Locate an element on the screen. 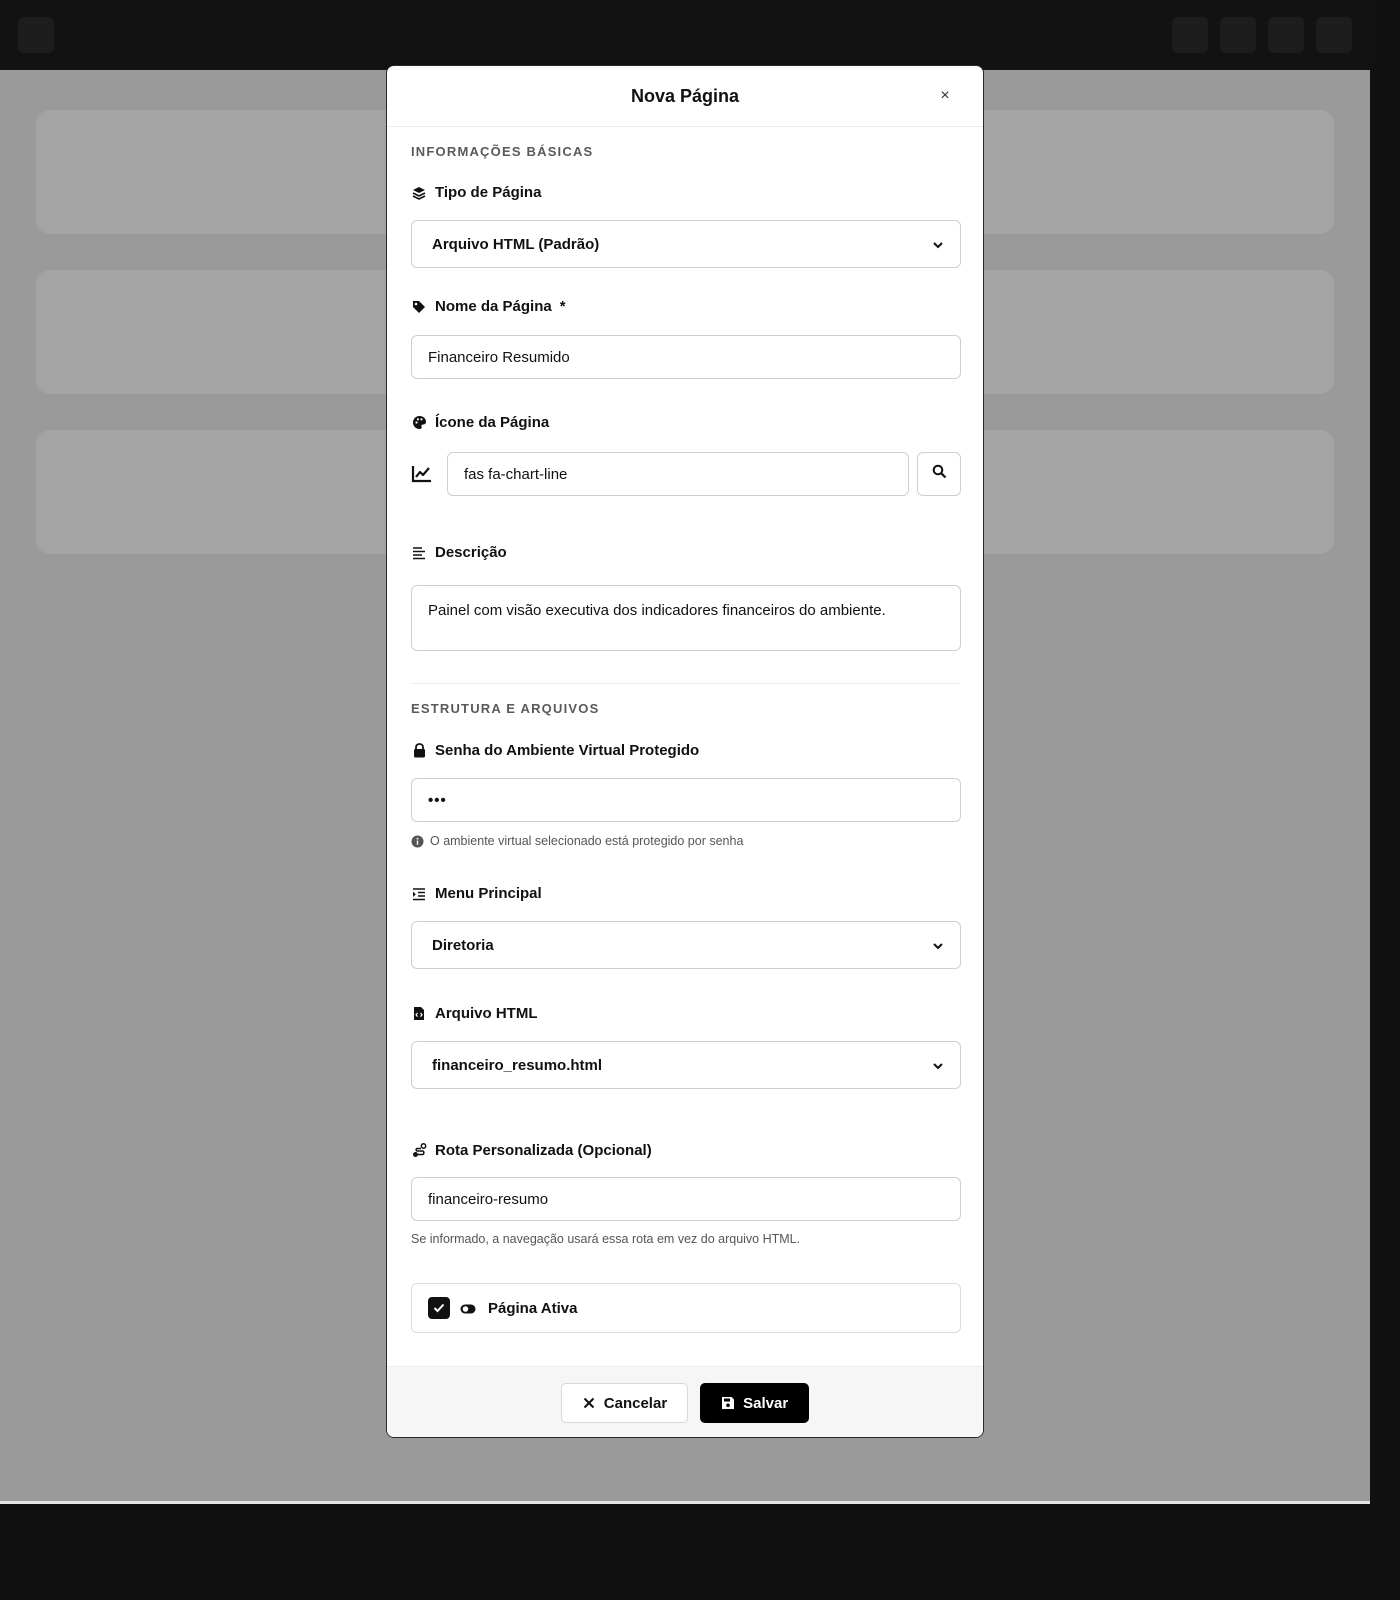 Image resolution: width=1400 pixels, height=1600 pixels. palette-icon is located at coordinates (419, 423).